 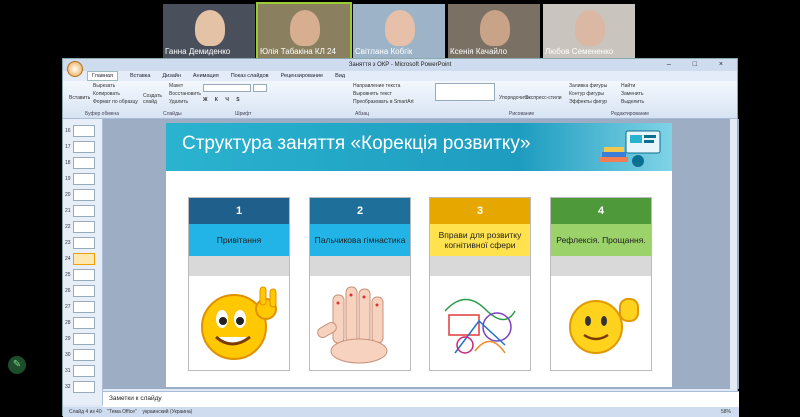 What do you see at coordinates (176, 86) in the screenshot?
I see `layout-button: Макет` at bounding box center [176, 86].